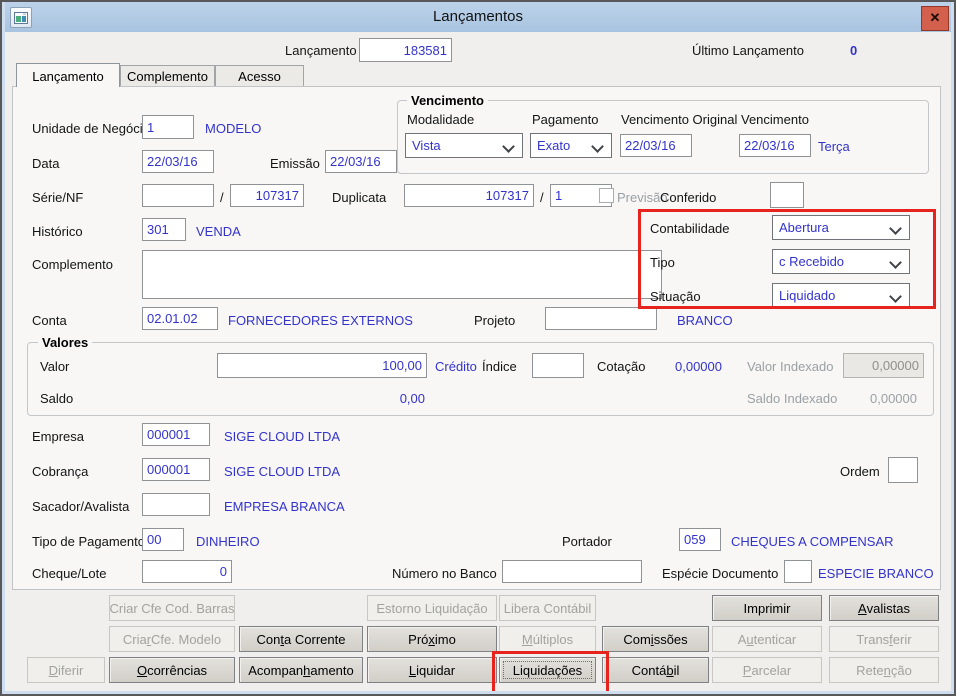 The height and width of the screenshot is (696, 956). I want to click on complemento-textarea, so click(402, 274).